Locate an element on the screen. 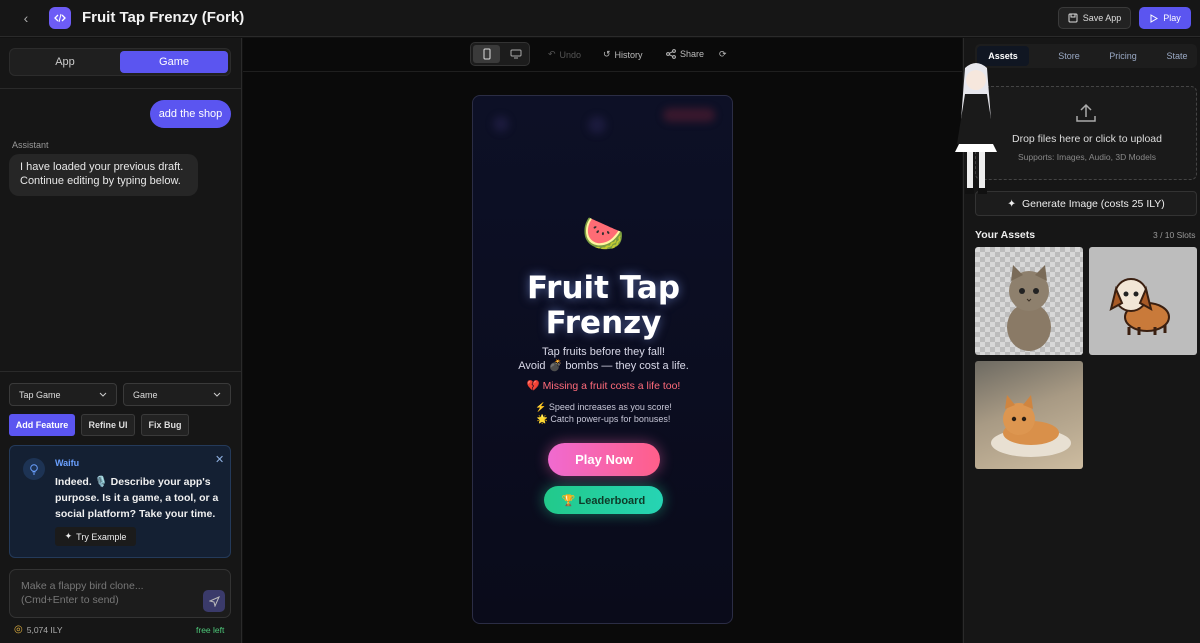  dropzone-title: Drop files here or click to upload is located at coordinates (1087, 139).